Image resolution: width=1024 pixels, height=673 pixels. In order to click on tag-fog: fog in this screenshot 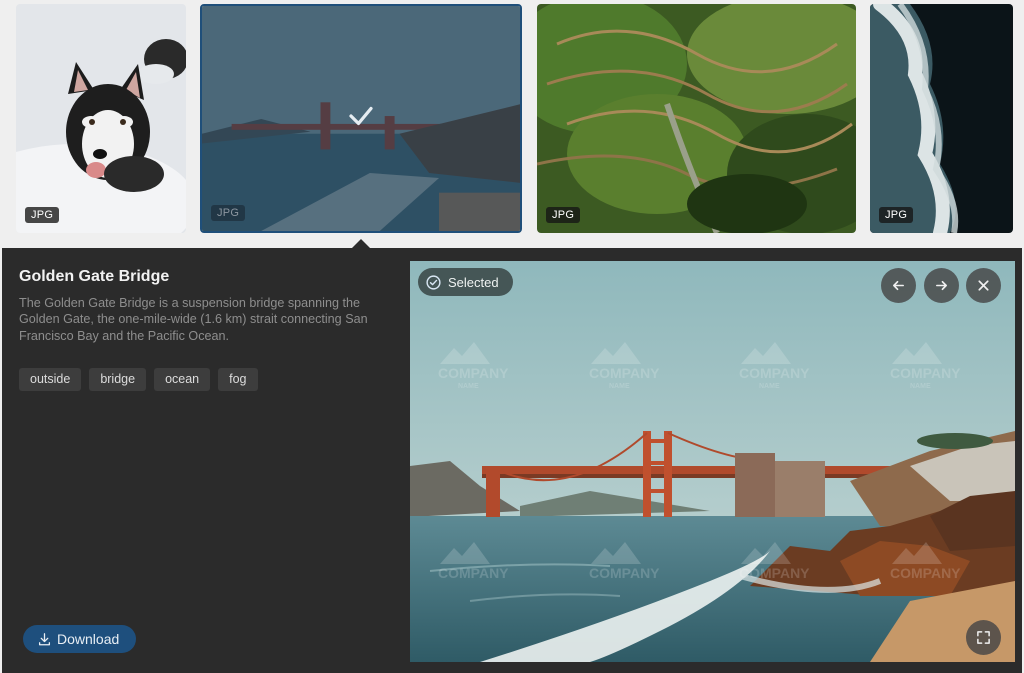, I will do `click(238, 379)`.